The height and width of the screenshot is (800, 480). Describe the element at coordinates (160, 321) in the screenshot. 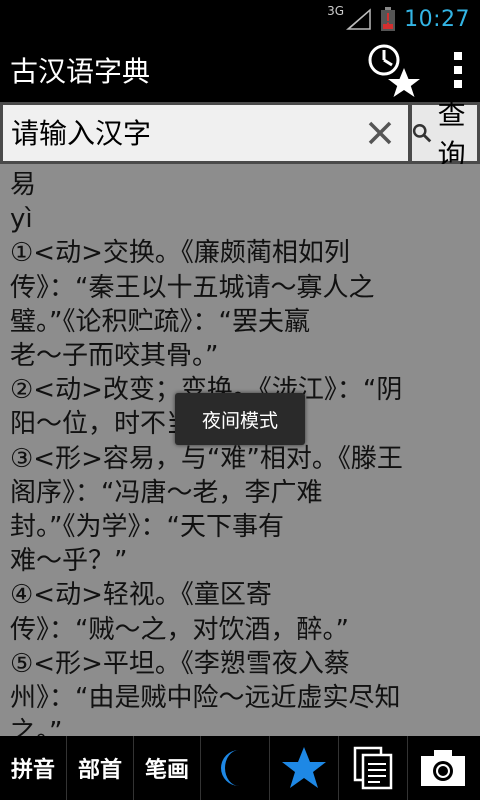

I see `definition-line: 璧。”《论积贮疏》：“罢夫羸` at that location.